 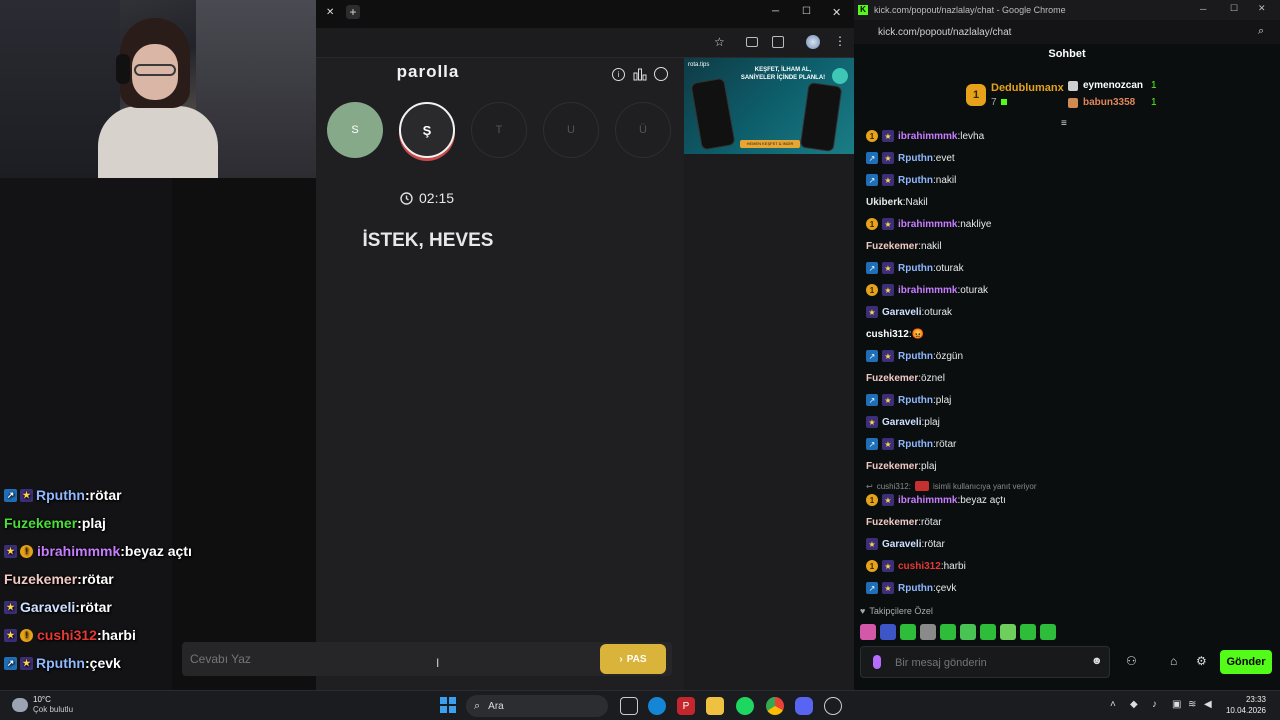 What do you see at coordinates (884, 202) in the screenshot?
I see `chat-username: Ukiberk` at bounding box center [884, 202].